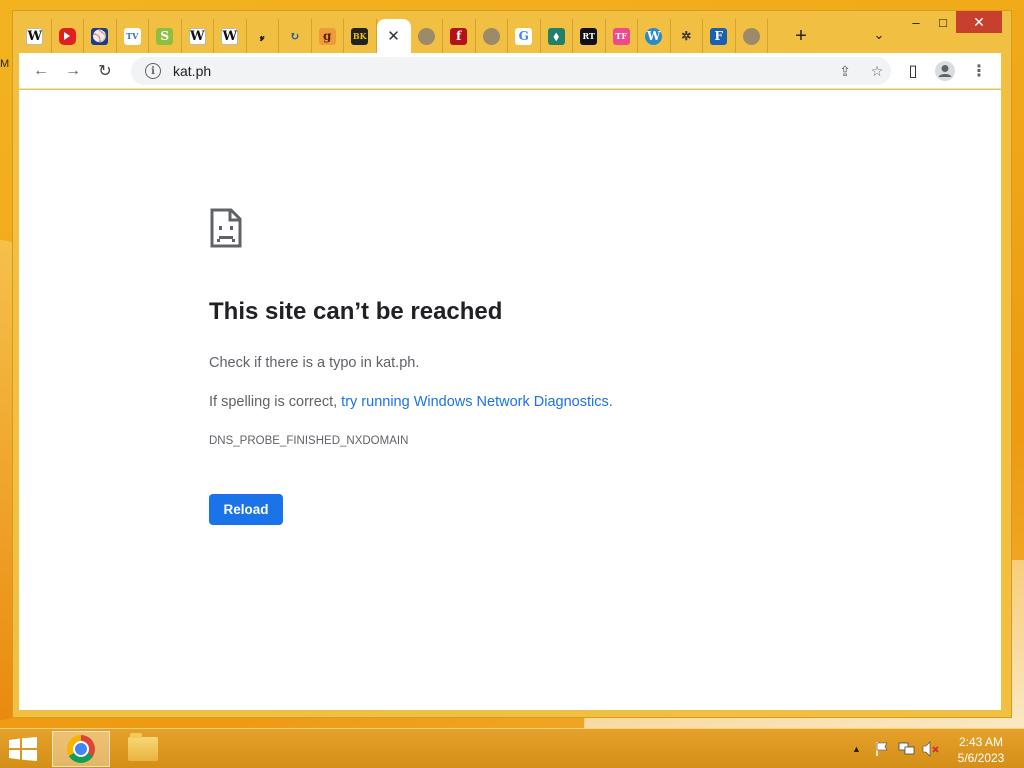 Image resolution: width=1024 pixels, height=768 pixels. What do you see at coordinates (981, 758) in the screenshot?
I see `clock-date: 5/6/2023` at bounding box center [981, 758].